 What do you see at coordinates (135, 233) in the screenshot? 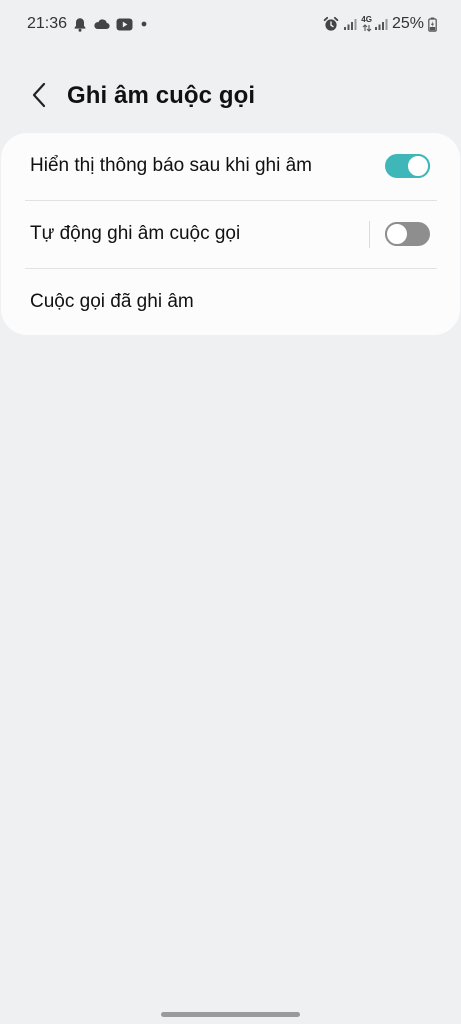
I see `setting-label: Tự động ghi âm cuộc gọi` at bounding box center [135, 233].